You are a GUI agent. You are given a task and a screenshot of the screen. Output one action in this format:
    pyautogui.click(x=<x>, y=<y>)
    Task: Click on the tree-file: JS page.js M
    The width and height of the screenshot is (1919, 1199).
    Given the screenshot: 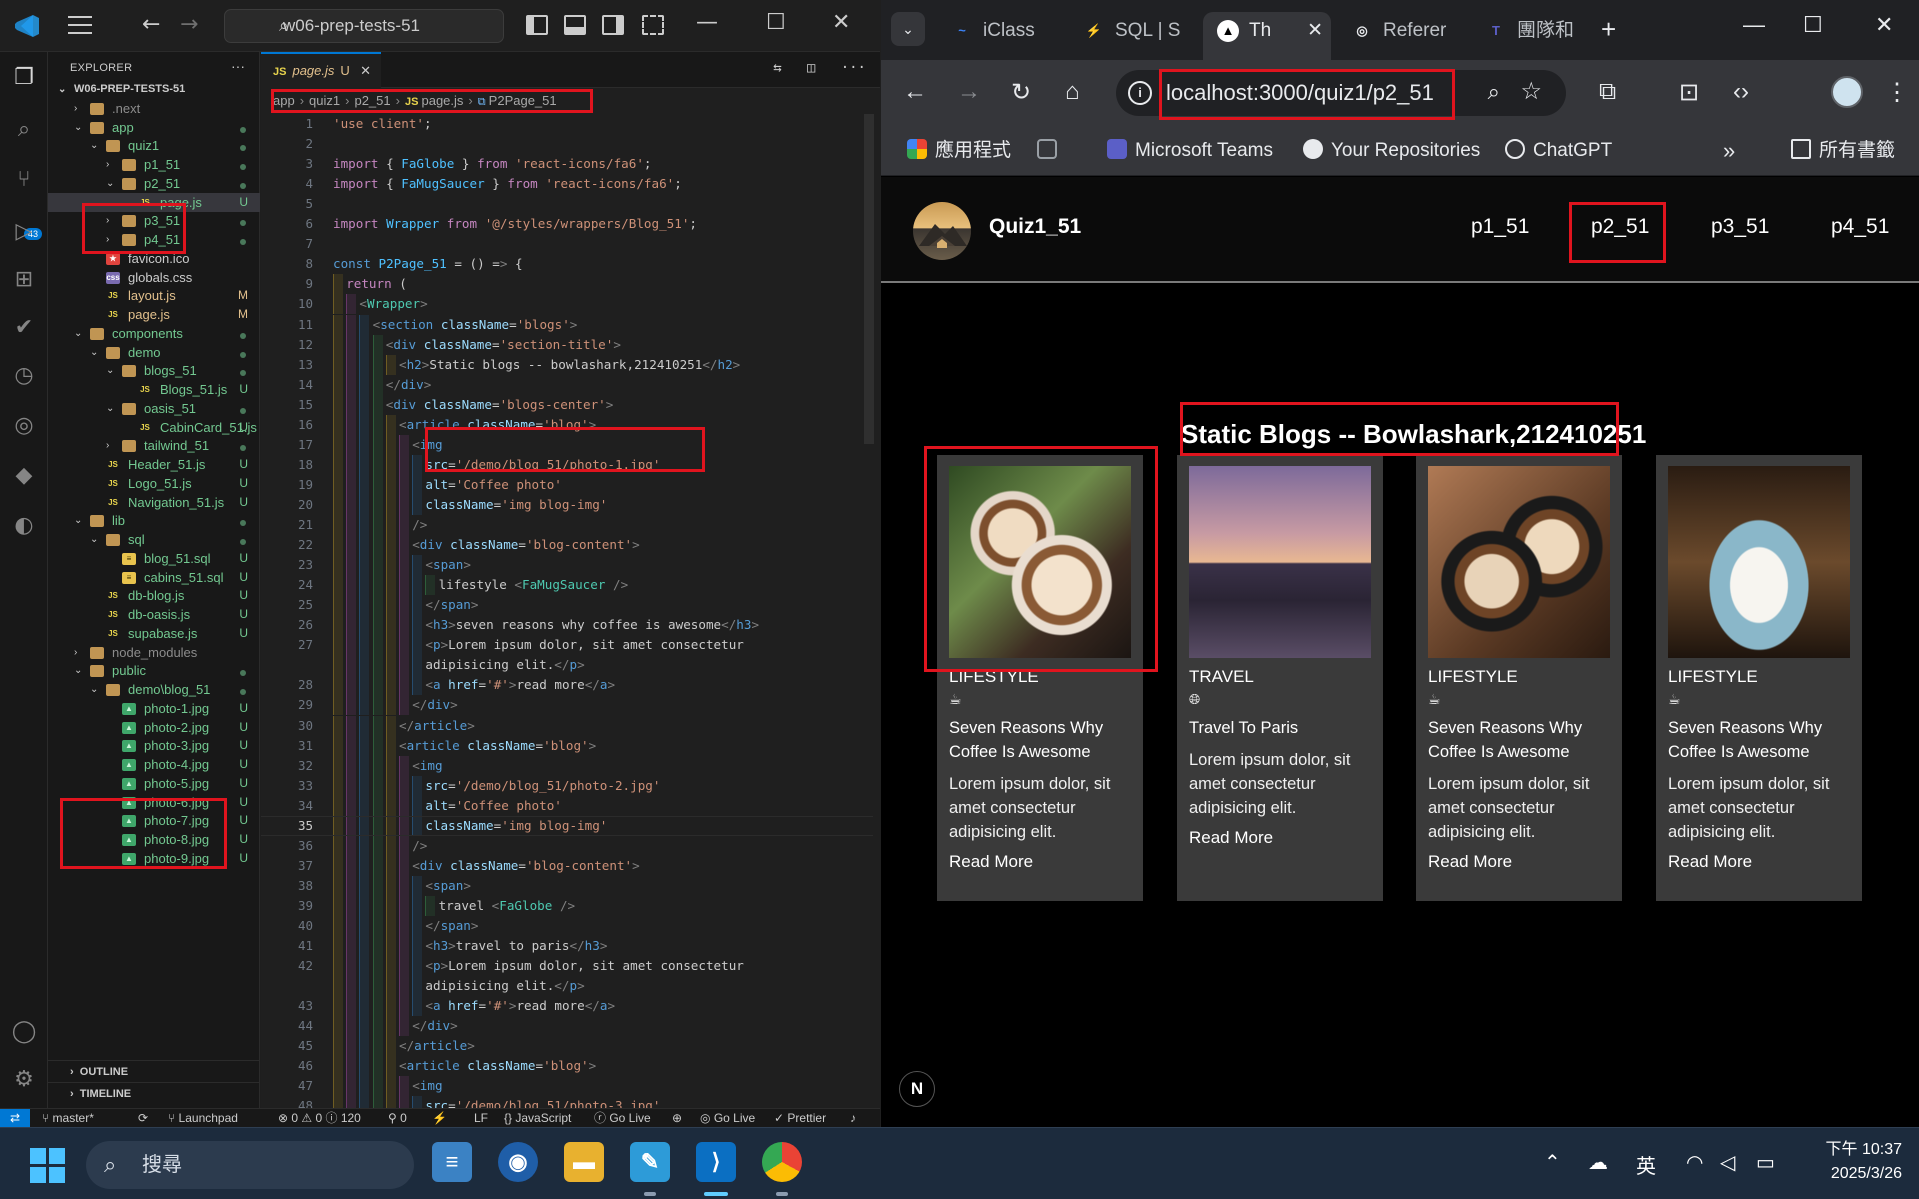 What is the action you would take?
    pyautogui.click(x=154, y=314)
    